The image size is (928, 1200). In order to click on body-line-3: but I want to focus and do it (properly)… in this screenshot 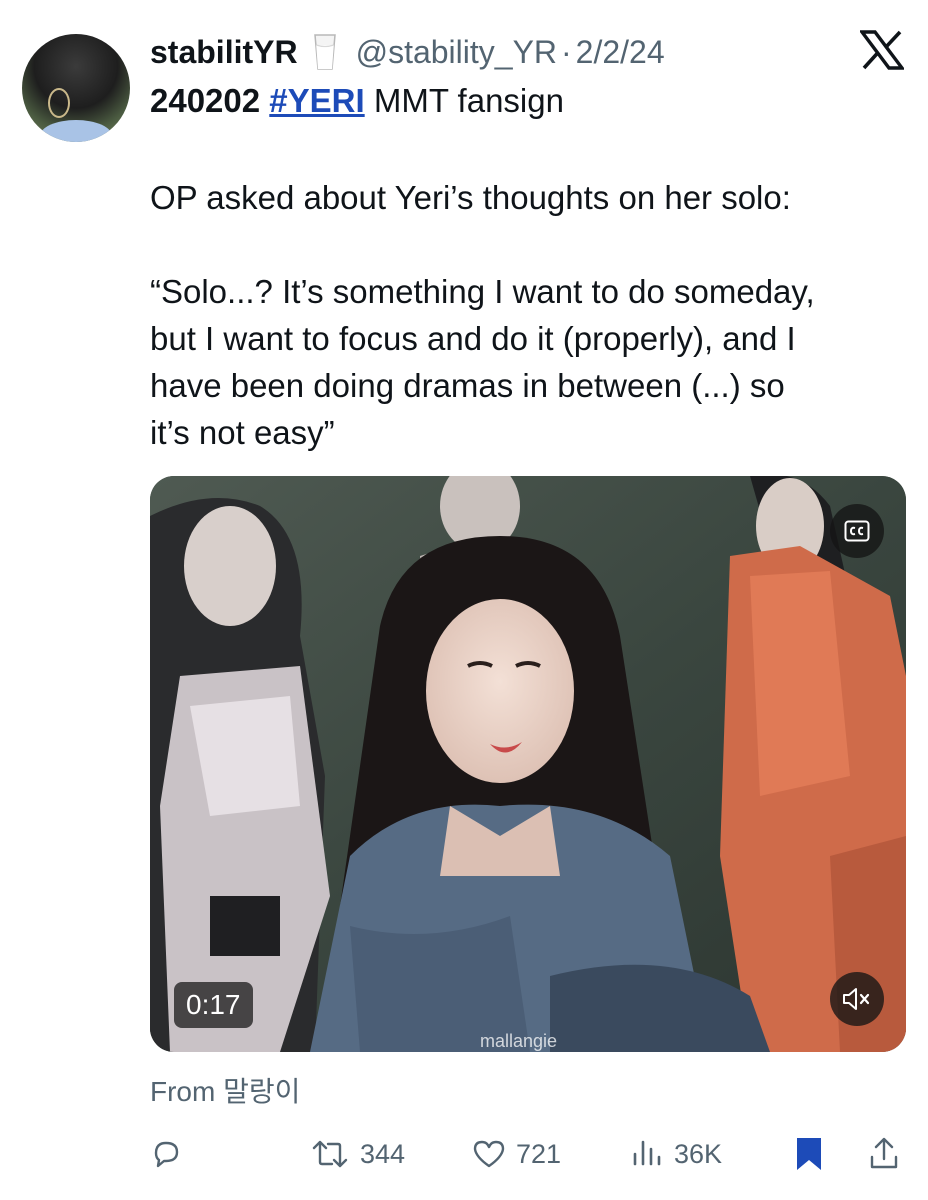, I will do `click(473, 338)`.